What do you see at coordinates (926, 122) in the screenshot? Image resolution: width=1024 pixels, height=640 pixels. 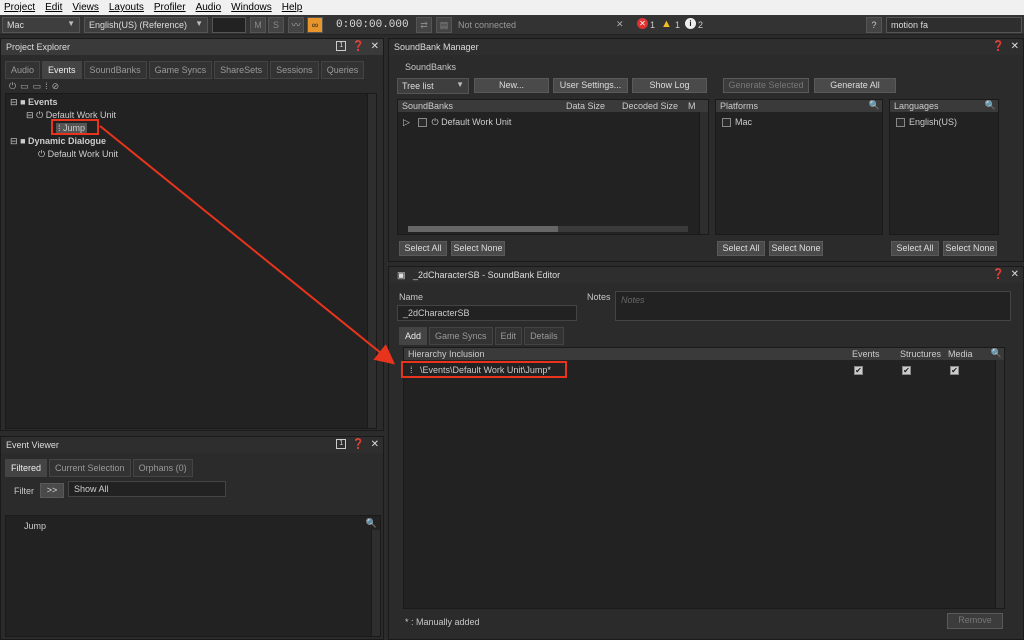 I see `language-row: English(US)` at bounding box center [926, 122].